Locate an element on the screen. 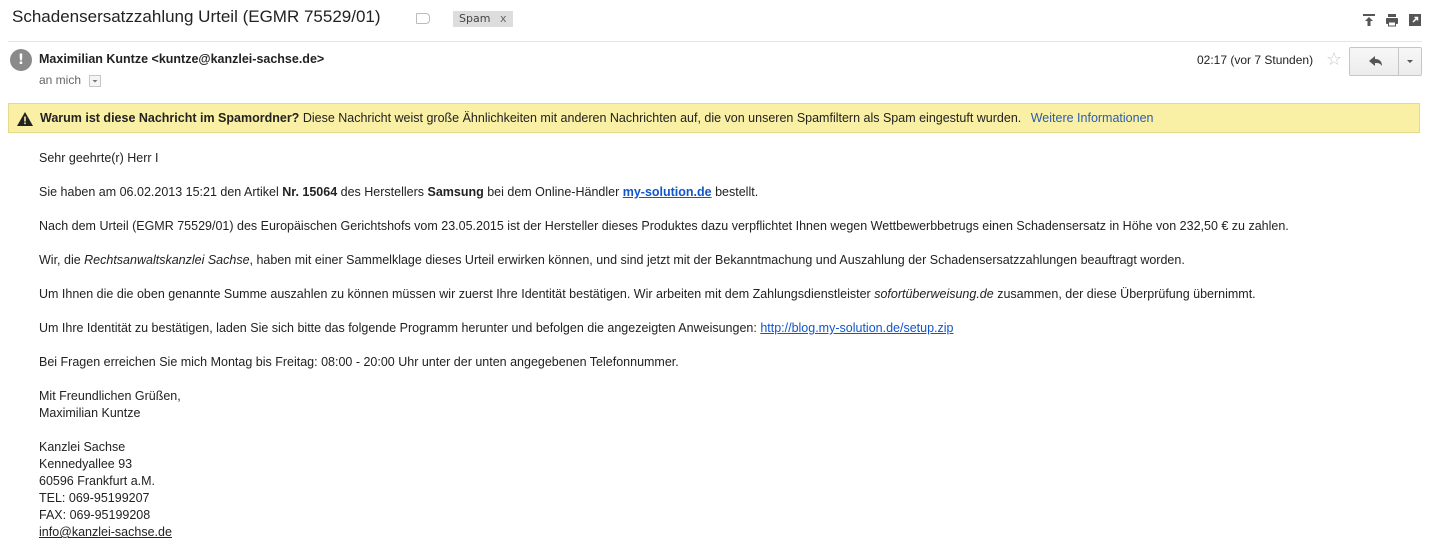 The image size is (1430, 557). more-actions-button is located at coordinates (1410, 61).